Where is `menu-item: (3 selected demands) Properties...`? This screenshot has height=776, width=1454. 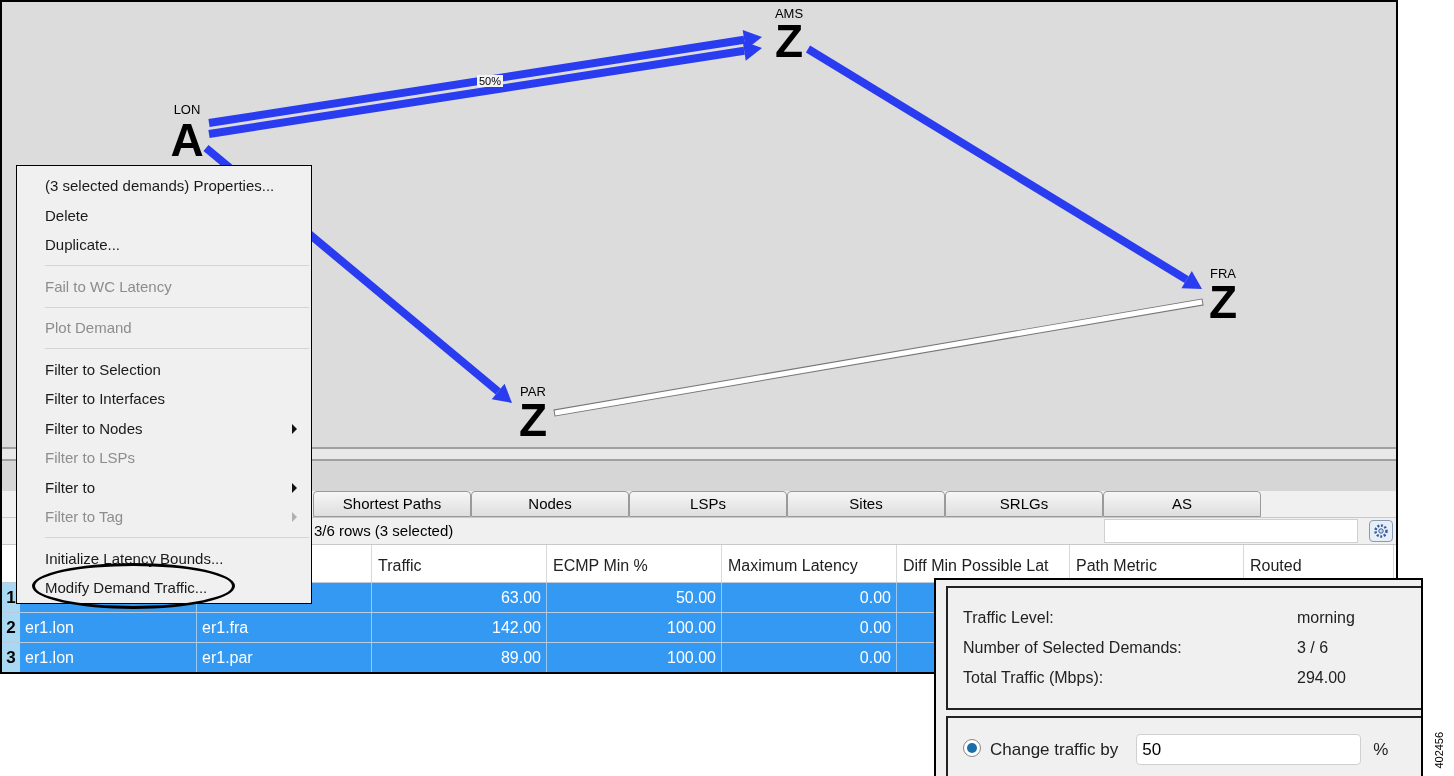 menu-item: (3 selected demands) Properties... is located at coordinates (164, 187).